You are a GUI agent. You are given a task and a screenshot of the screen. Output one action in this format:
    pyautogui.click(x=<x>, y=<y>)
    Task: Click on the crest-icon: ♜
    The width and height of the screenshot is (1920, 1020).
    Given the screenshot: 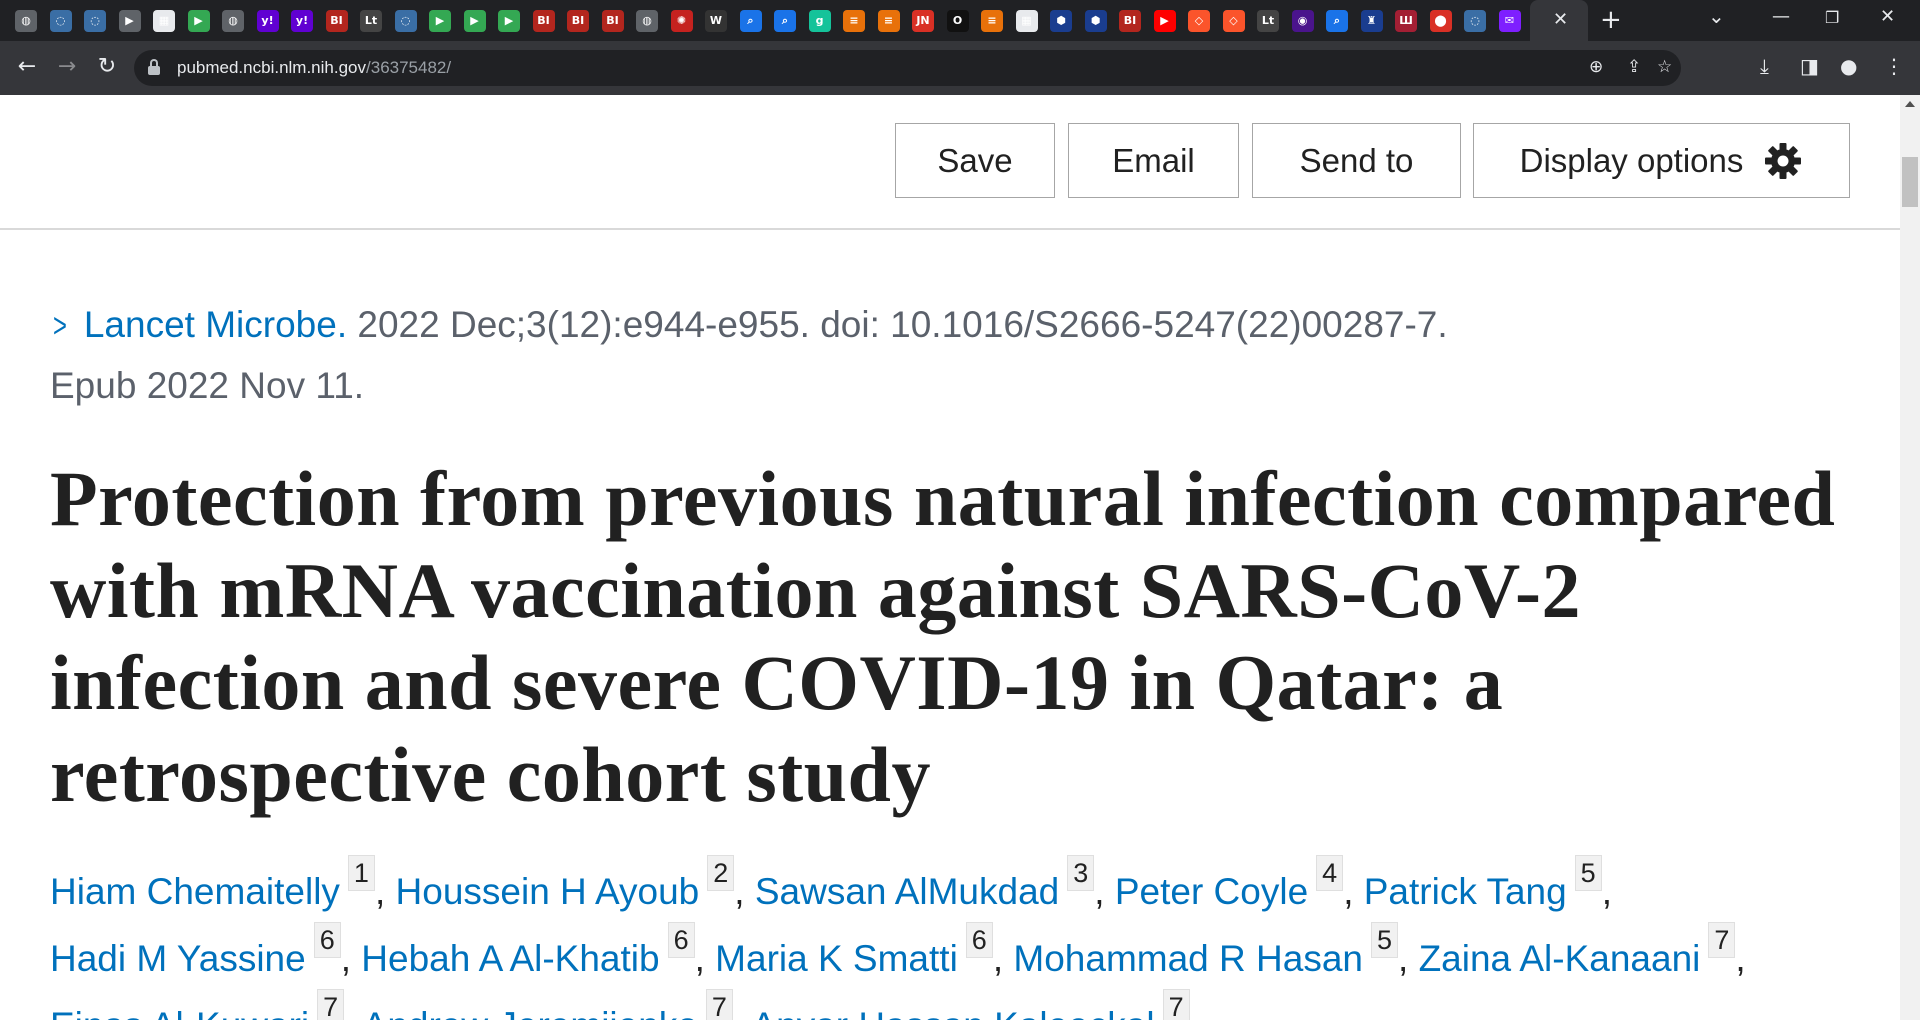 What is the action you would take?
    pyautogui.click(x=1371, y=21)
    